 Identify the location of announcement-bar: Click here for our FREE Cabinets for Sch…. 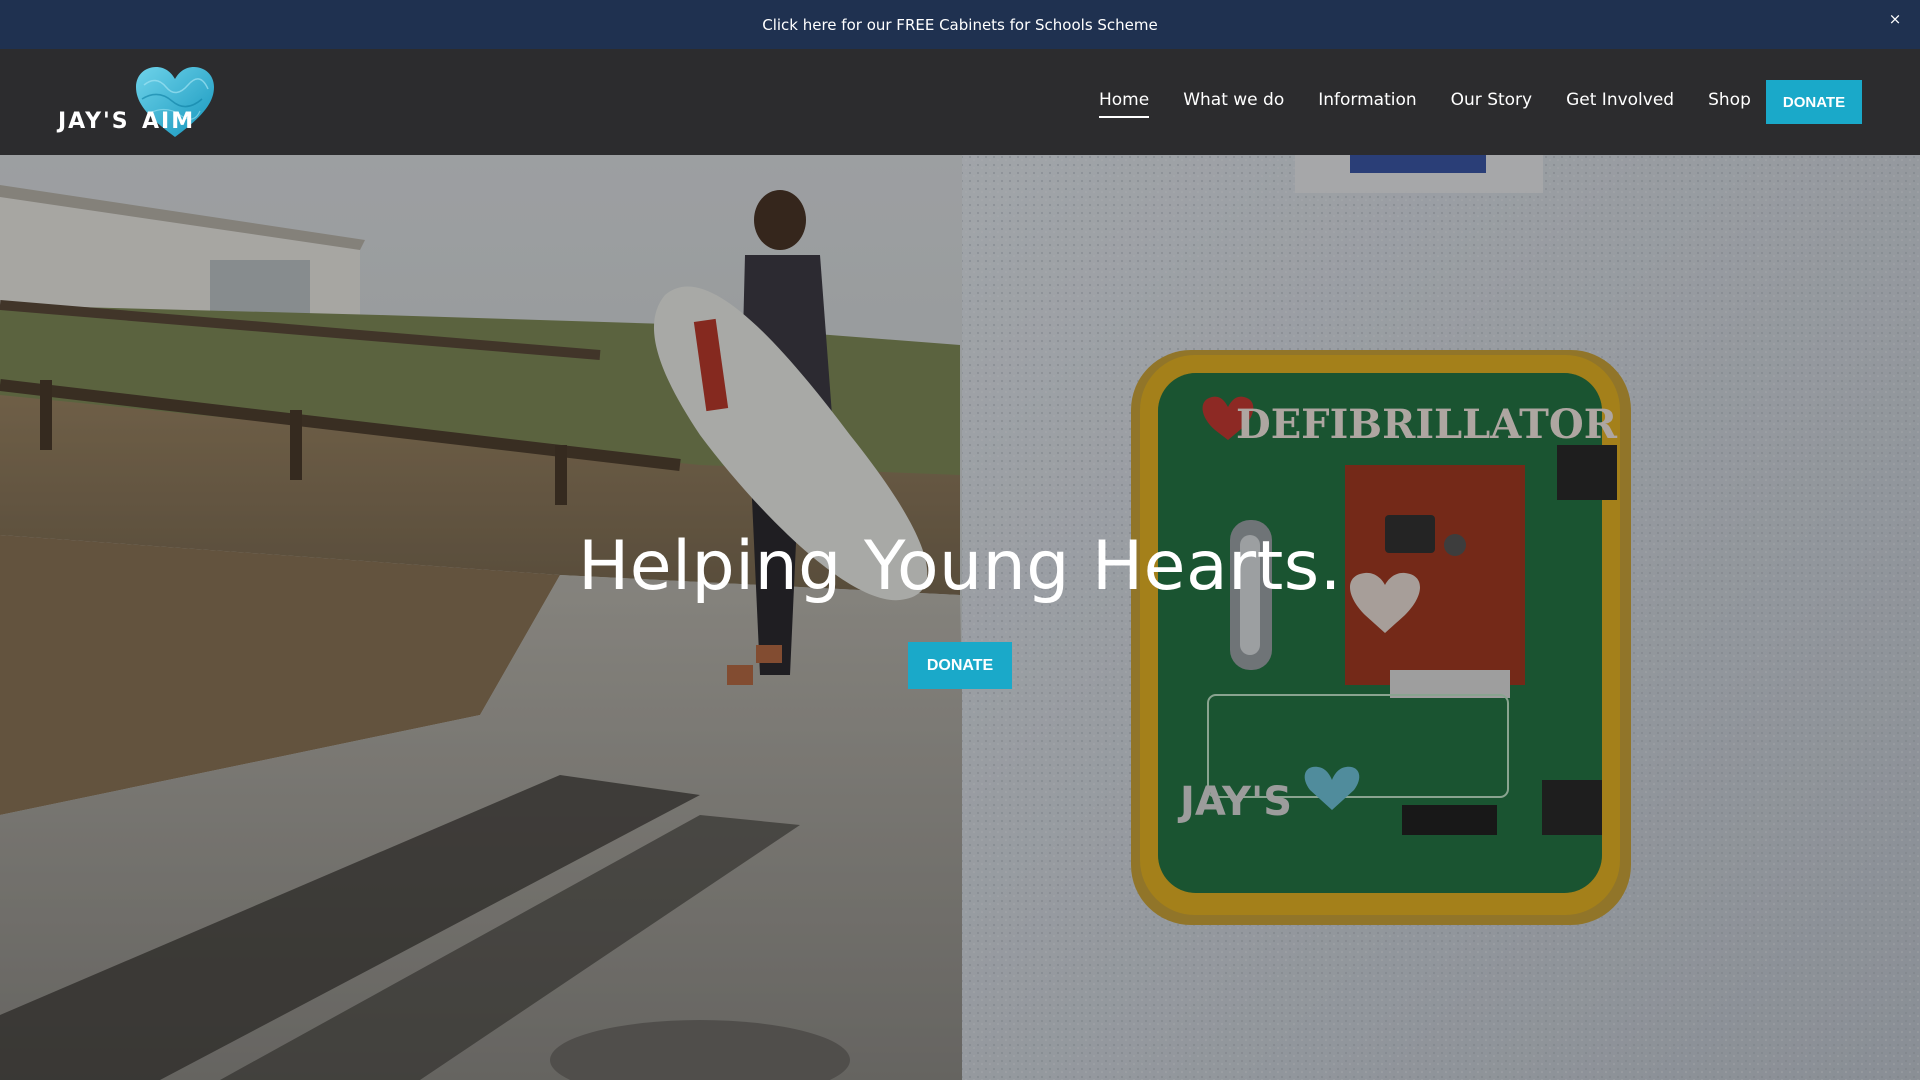
(960, 24).